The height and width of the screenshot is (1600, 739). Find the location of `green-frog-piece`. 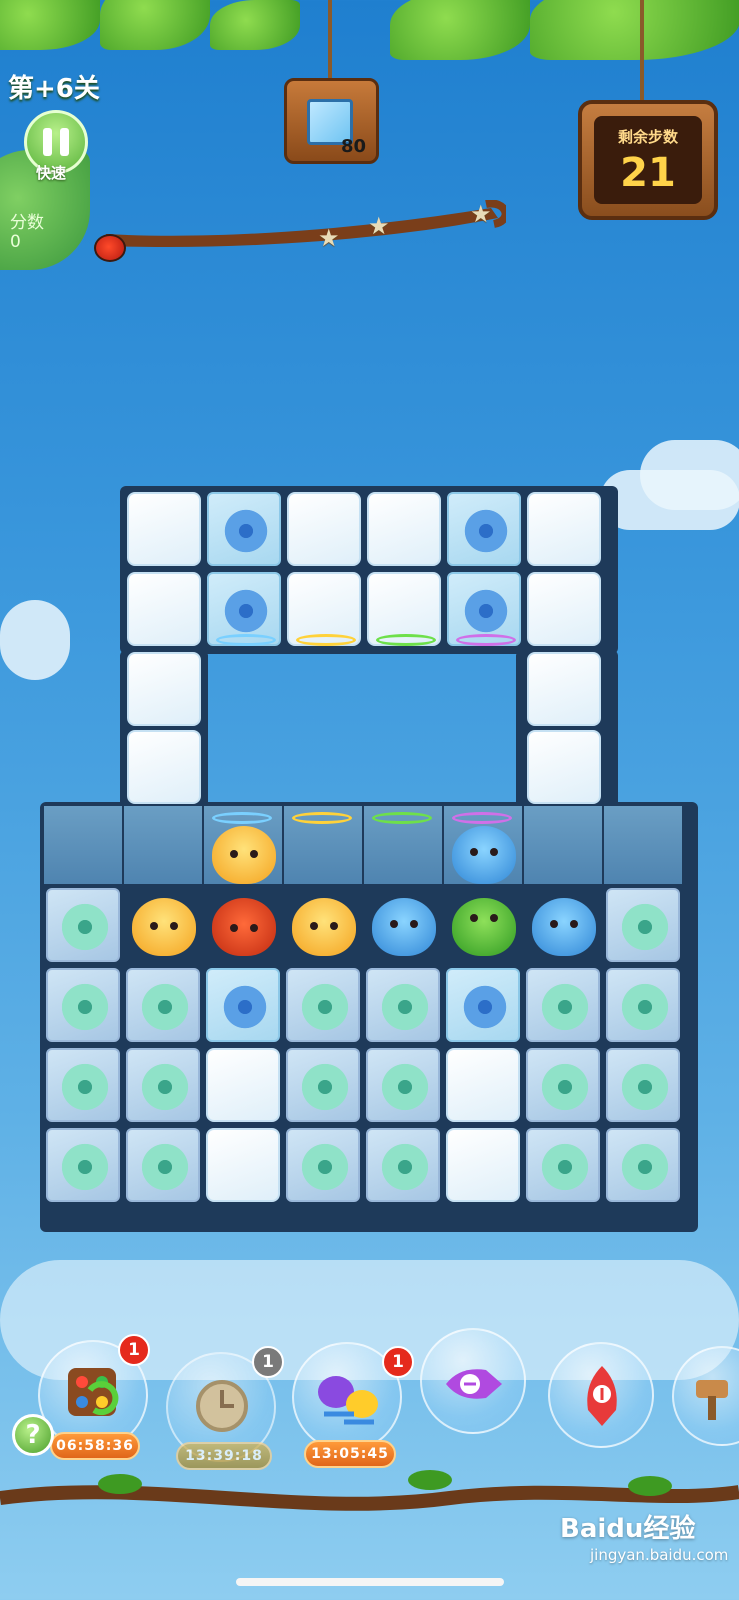

green-frog-piece is located at coordinates (484, 927).